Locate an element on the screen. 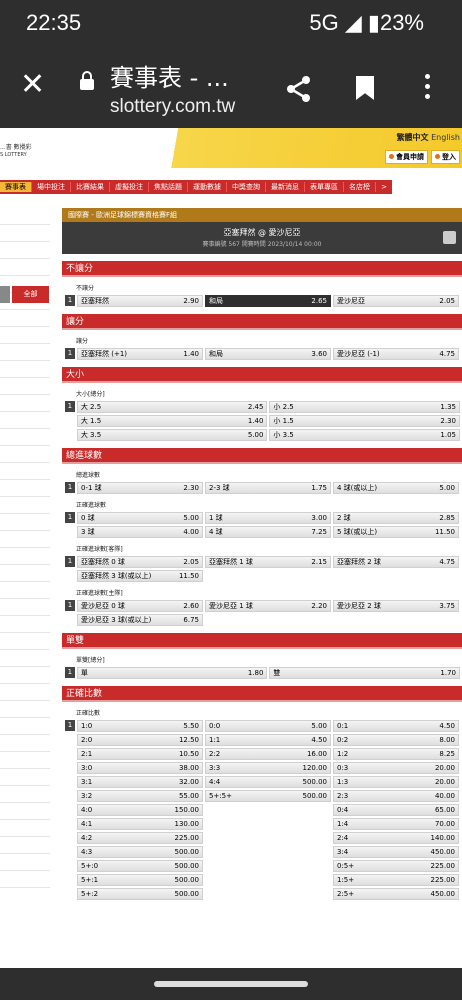 This screenshot has width=462, height=1000. nav-item: 虛擬投注 is located at coordinates (129, 187).